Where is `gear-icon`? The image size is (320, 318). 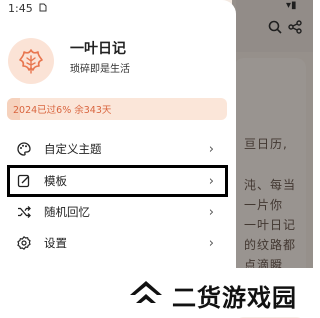
gear-icon is located at coordinates (24, 243).